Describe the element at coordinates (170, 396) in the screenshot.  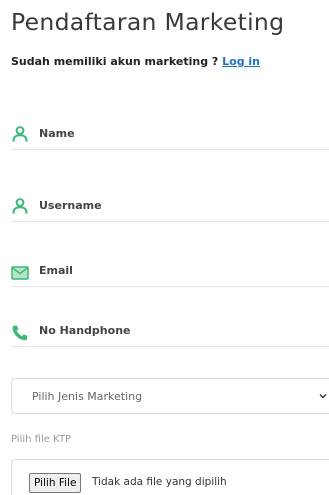
I see `marketing-type-select: Pilih Jenis Marketing` at that location.